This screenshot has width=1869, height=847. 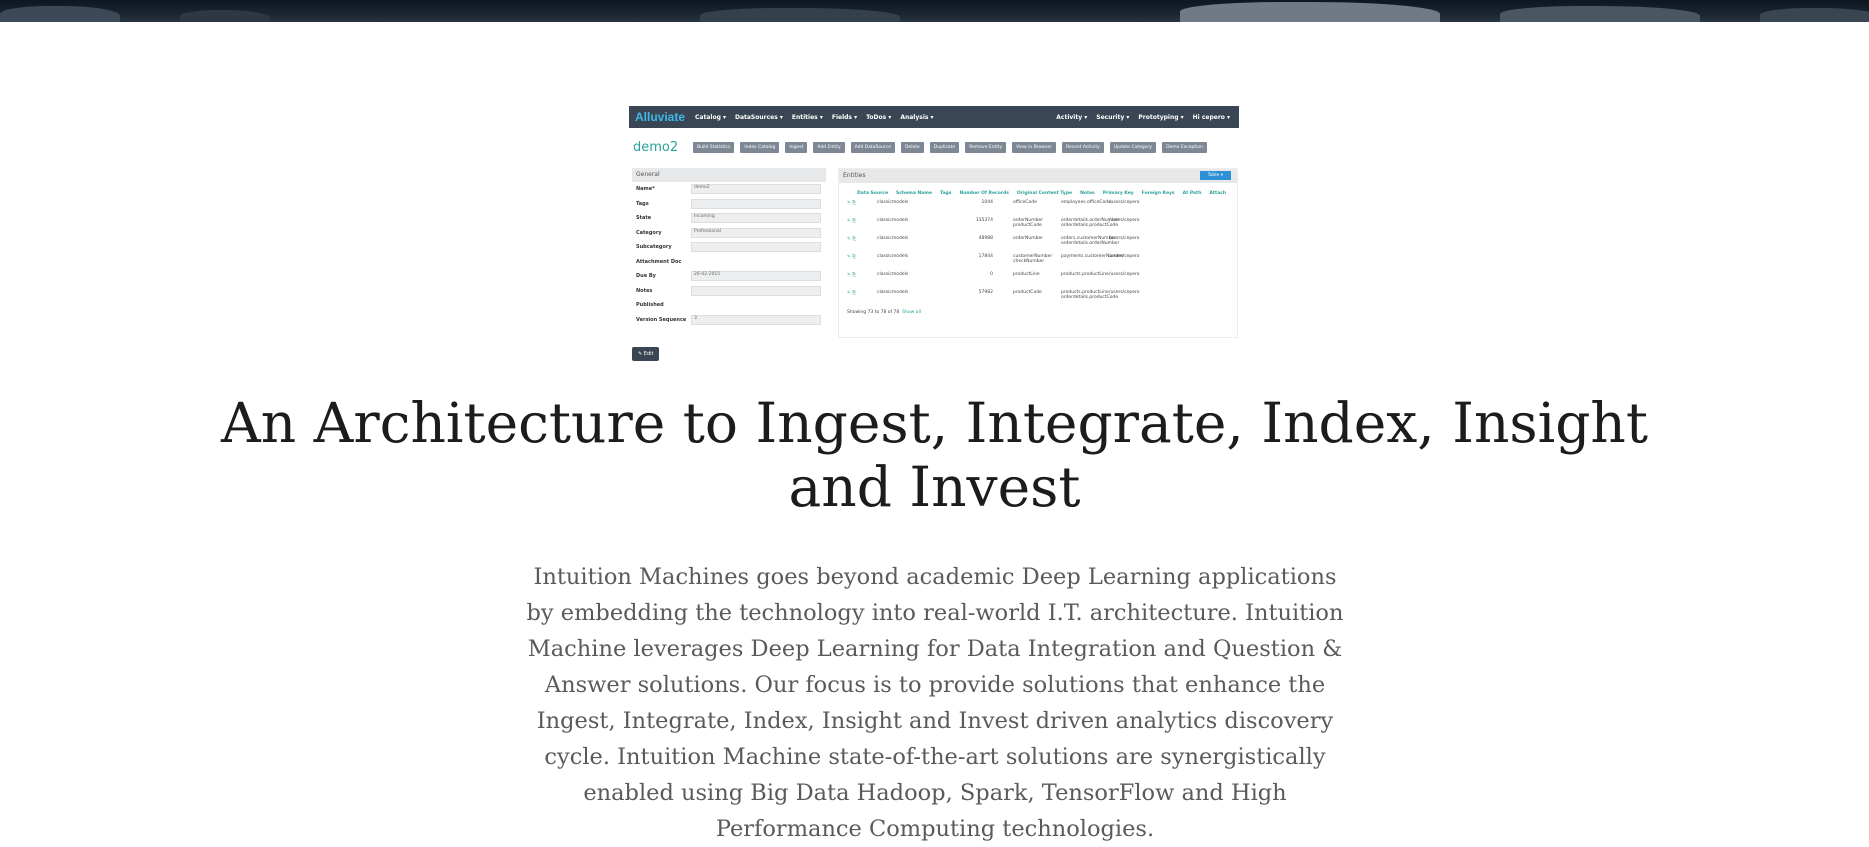 What do you see at coordinates (654, 247) in the screenshot?
I see `field-label: Subcategory` at bounding box center [654, 247].